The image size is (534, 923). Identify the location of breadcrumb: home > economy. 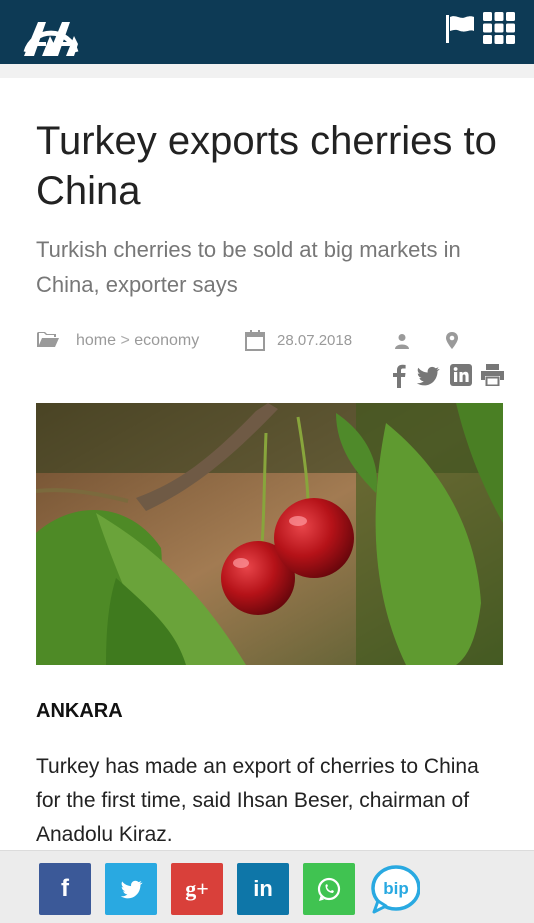
(141, 341).